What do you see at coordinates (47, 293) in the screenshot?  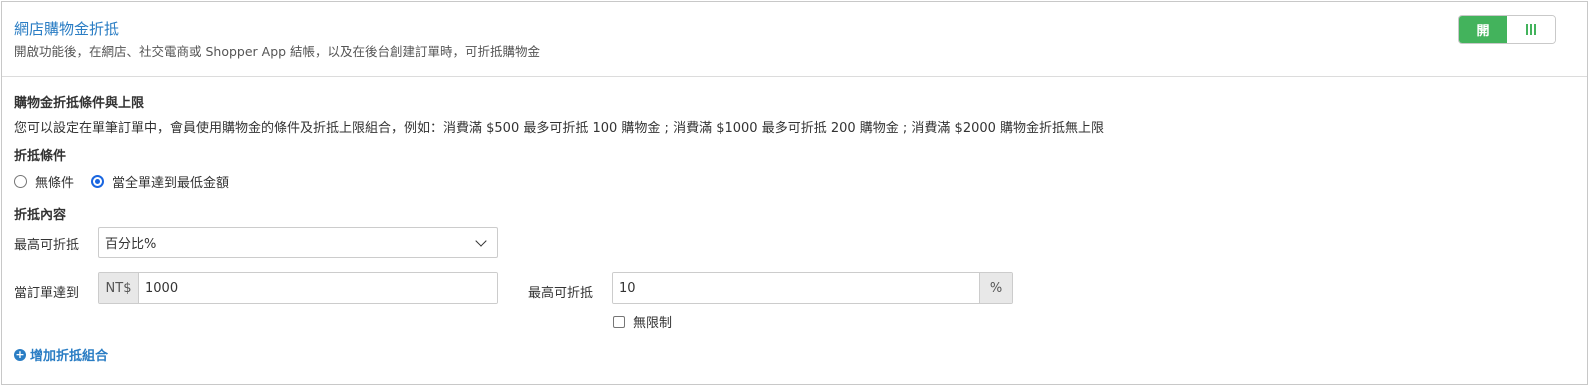 I see `order-reach-label: 當訂單達到` at bounding box center [47, 293].